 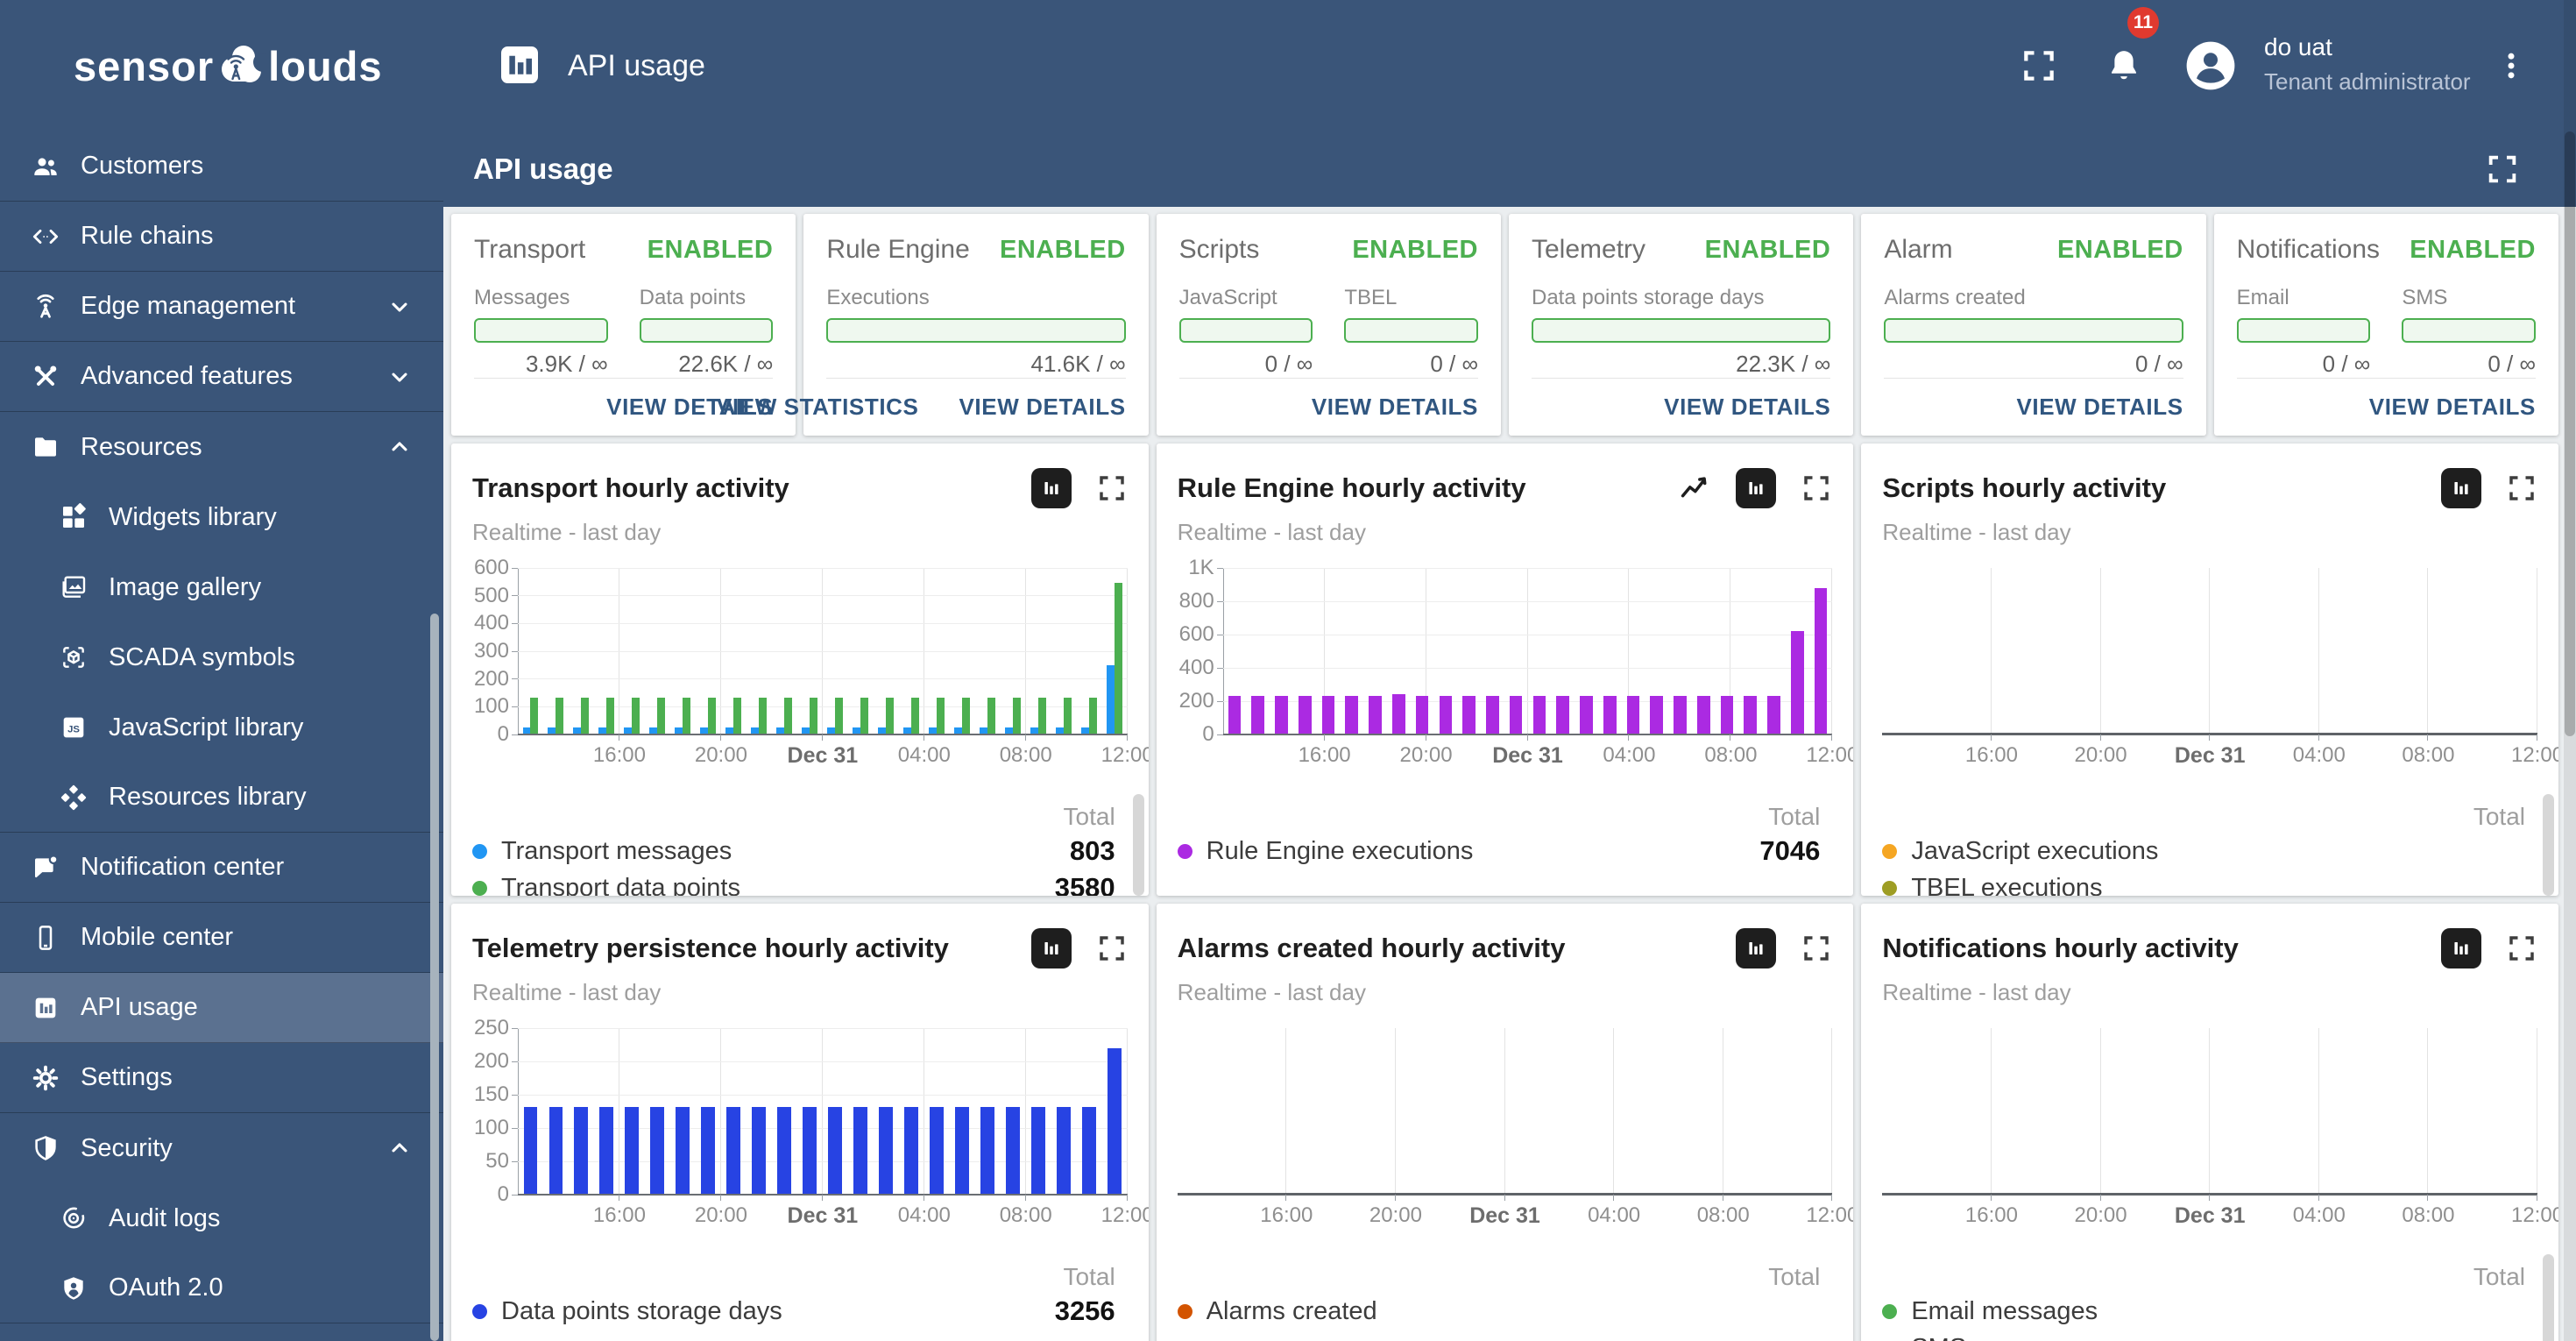 What do you see at coordinates (2570, 433) in the screenshot?
I see `page-scrollbar-thumb` at bounding box center [2570, 433].